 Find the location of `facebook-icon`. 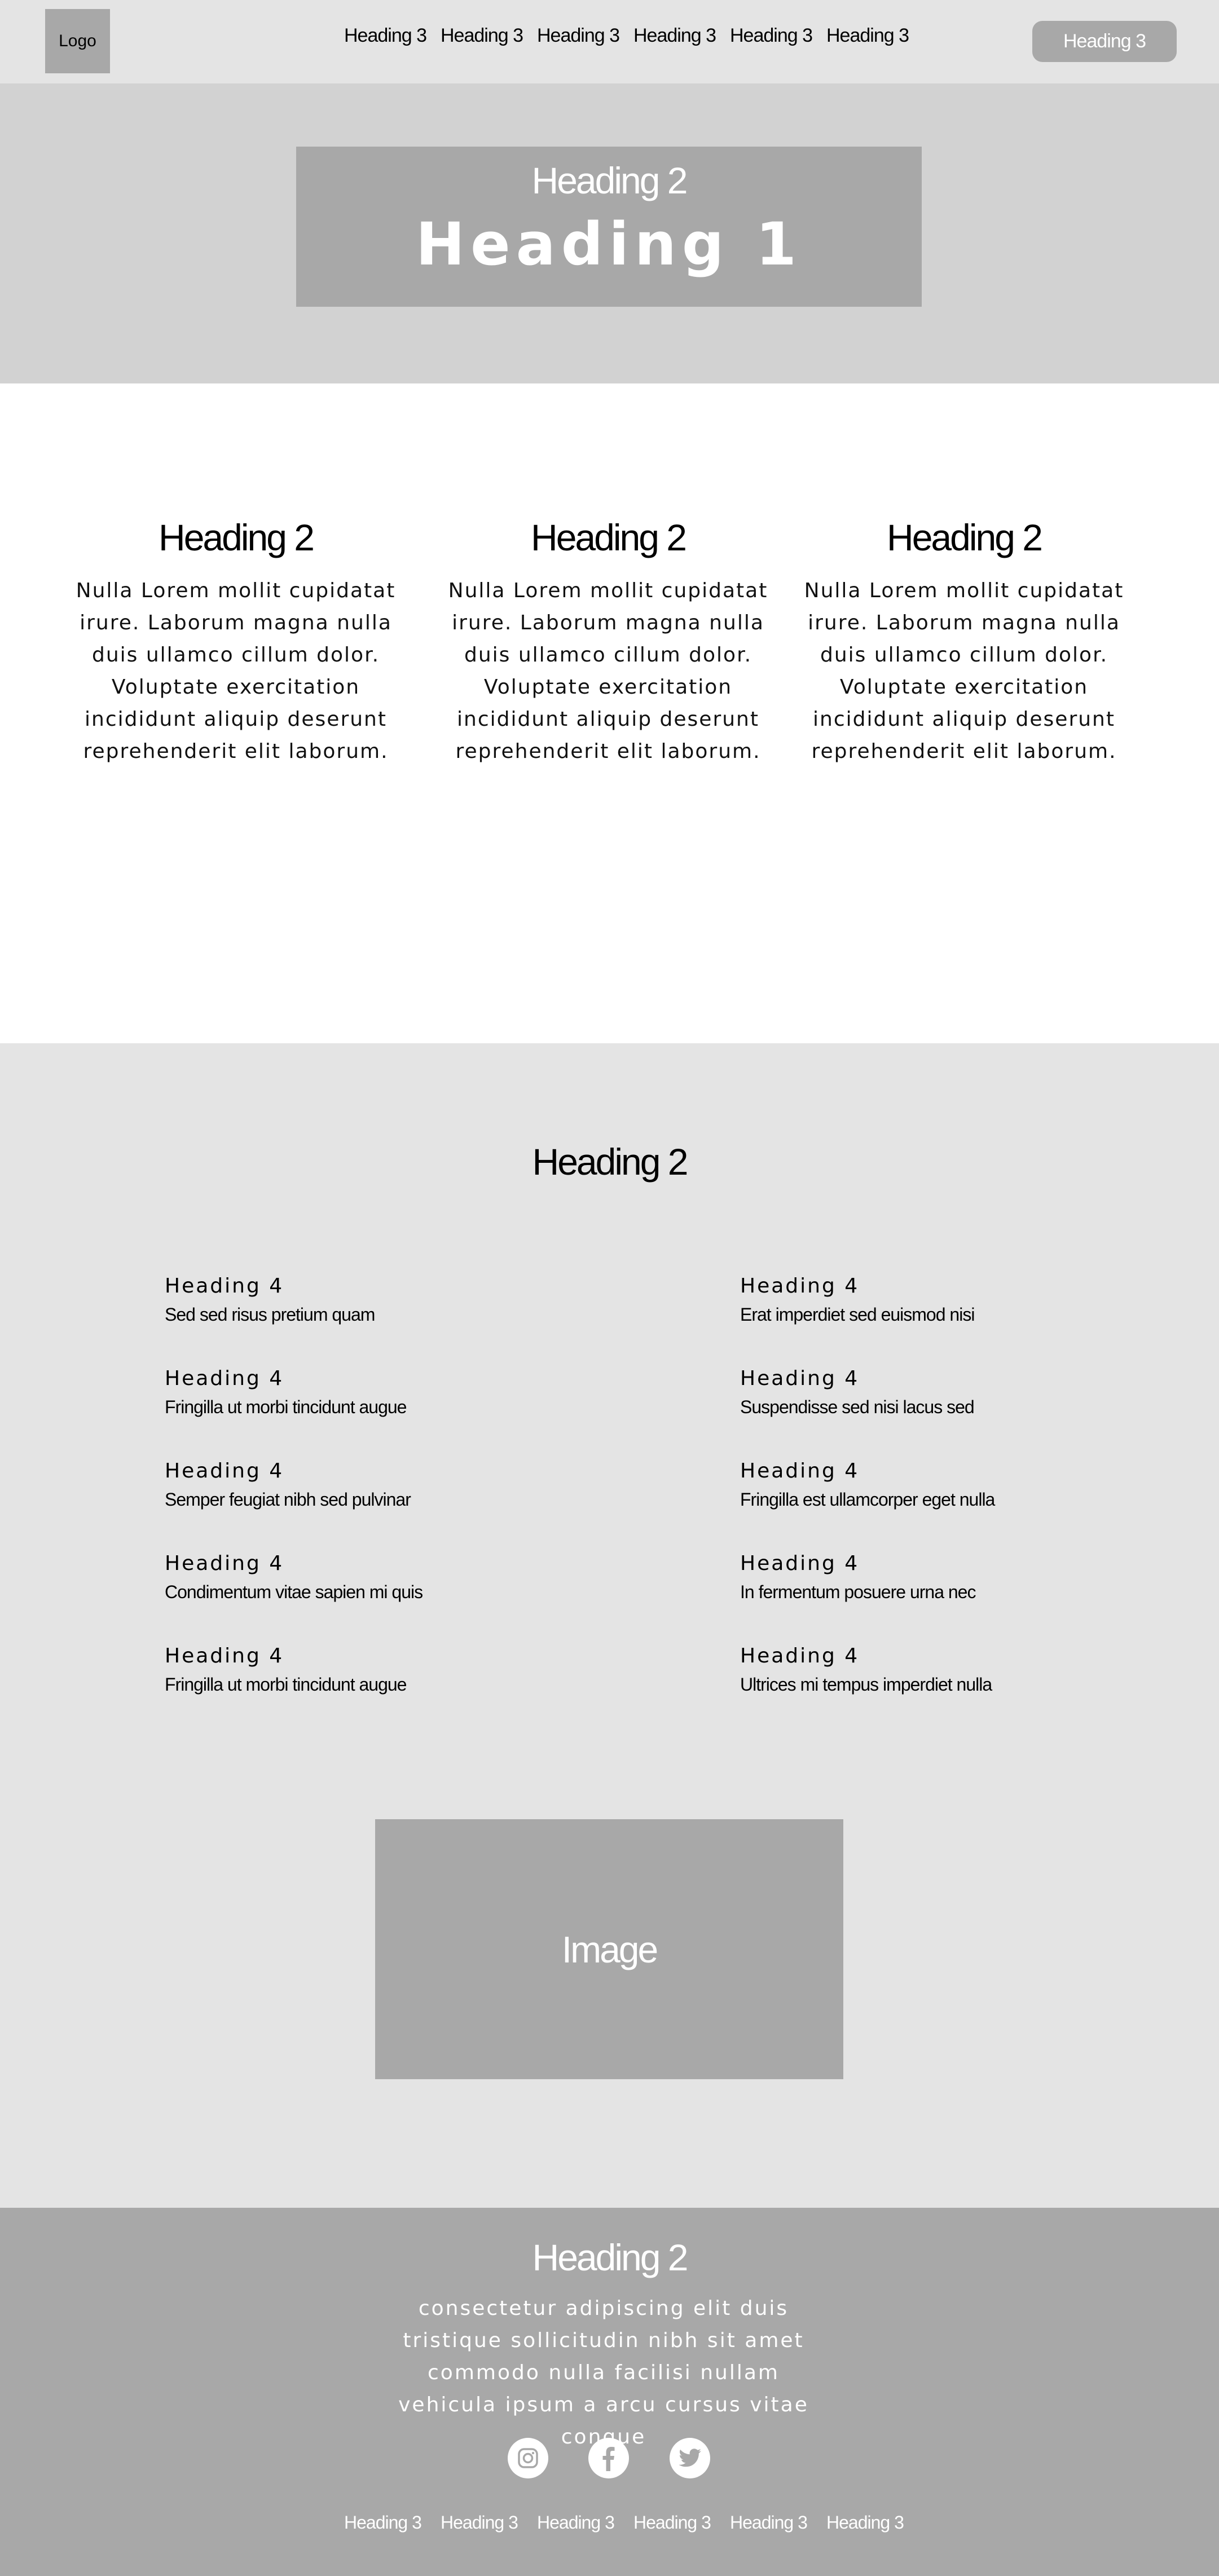

facebook-icon is located at coordinates (608, 2458).